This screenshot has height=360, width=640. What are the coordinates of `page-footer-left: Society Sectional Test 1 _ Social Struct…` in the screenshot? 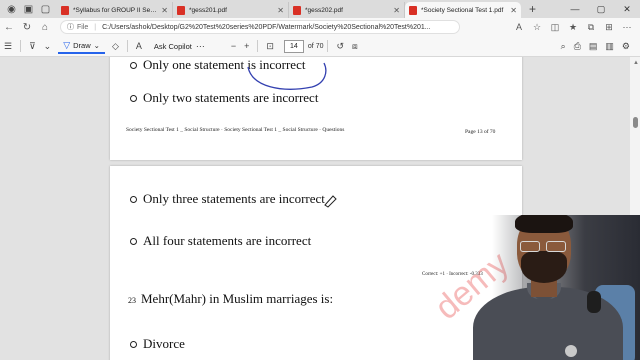 It's located at (235, 130).